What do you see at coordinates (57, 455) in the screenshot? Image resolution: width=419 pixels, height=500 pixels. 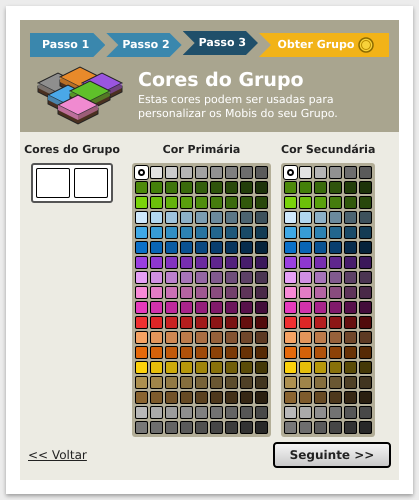 I see `back-link: << Voltar` at bounding box center [57, 455].